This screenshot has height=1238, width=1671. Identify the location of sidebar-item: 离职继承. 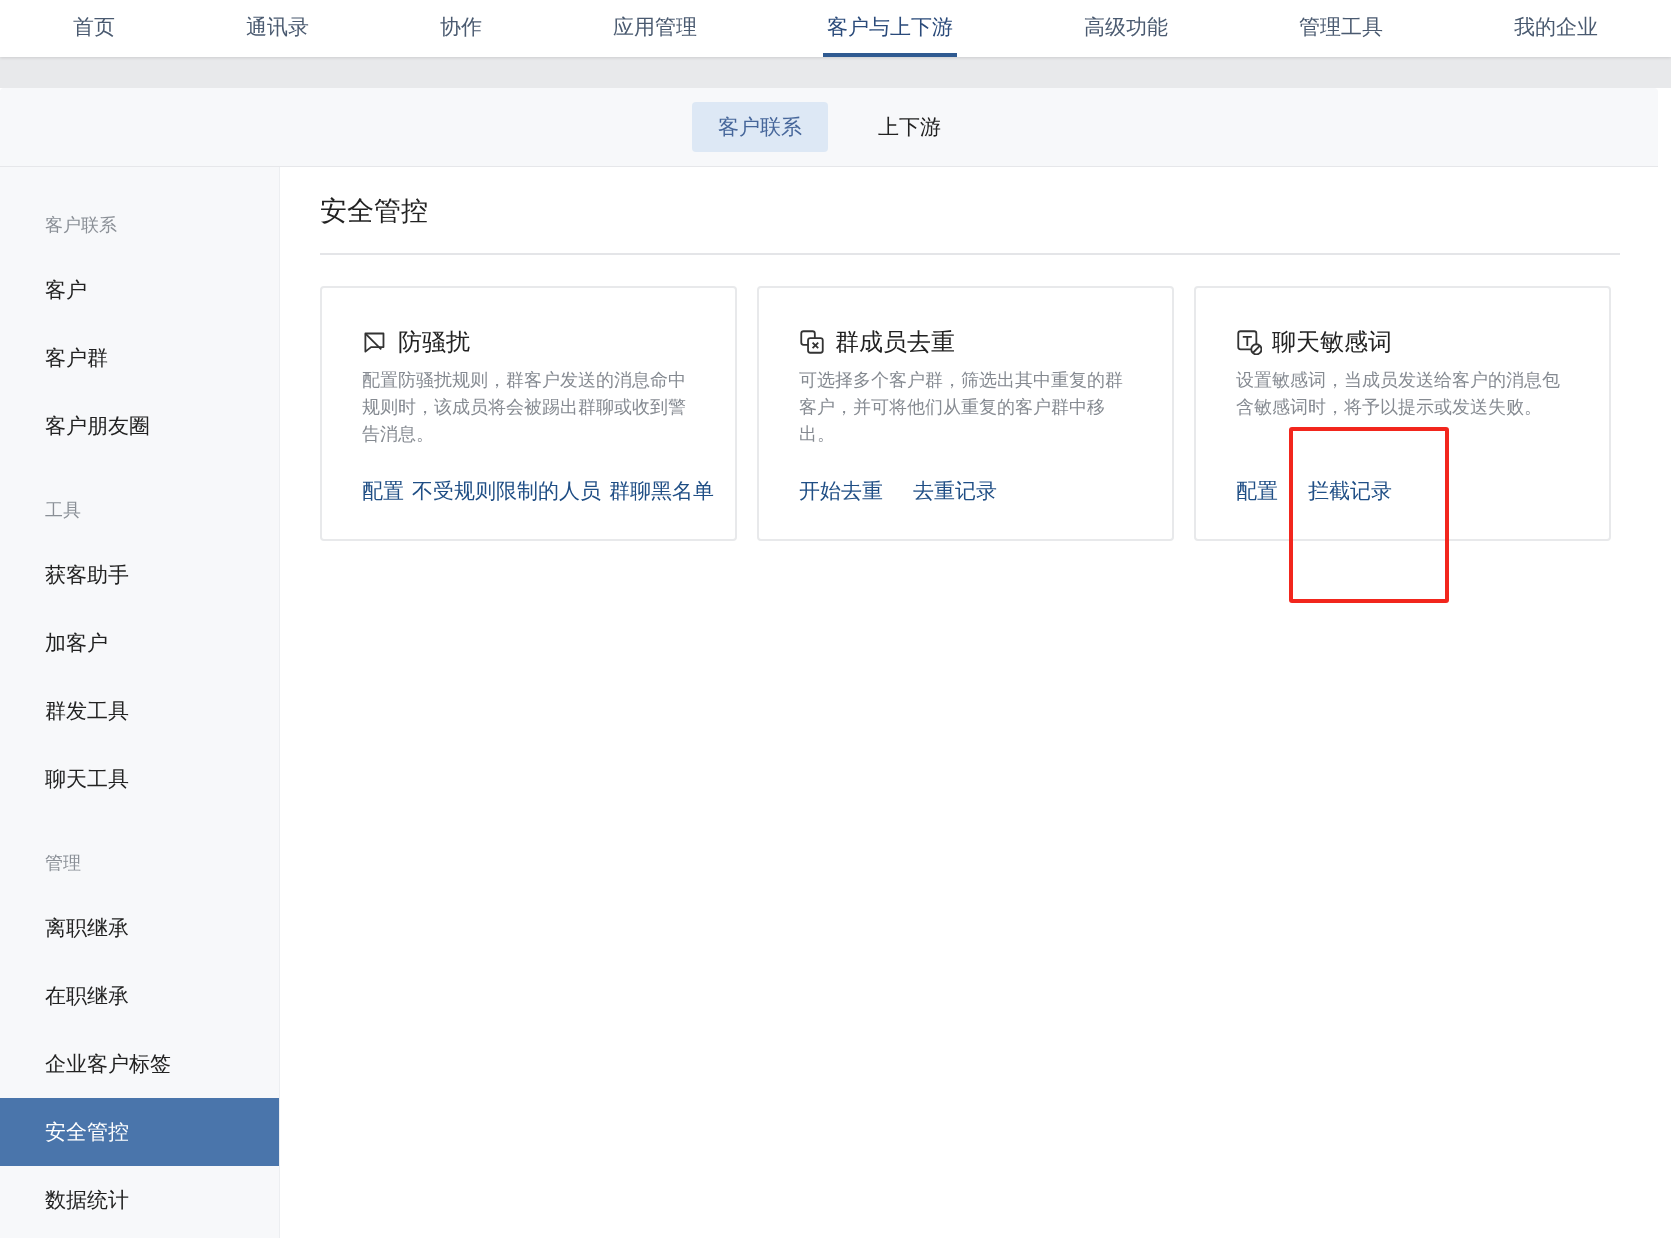
(139, 928).